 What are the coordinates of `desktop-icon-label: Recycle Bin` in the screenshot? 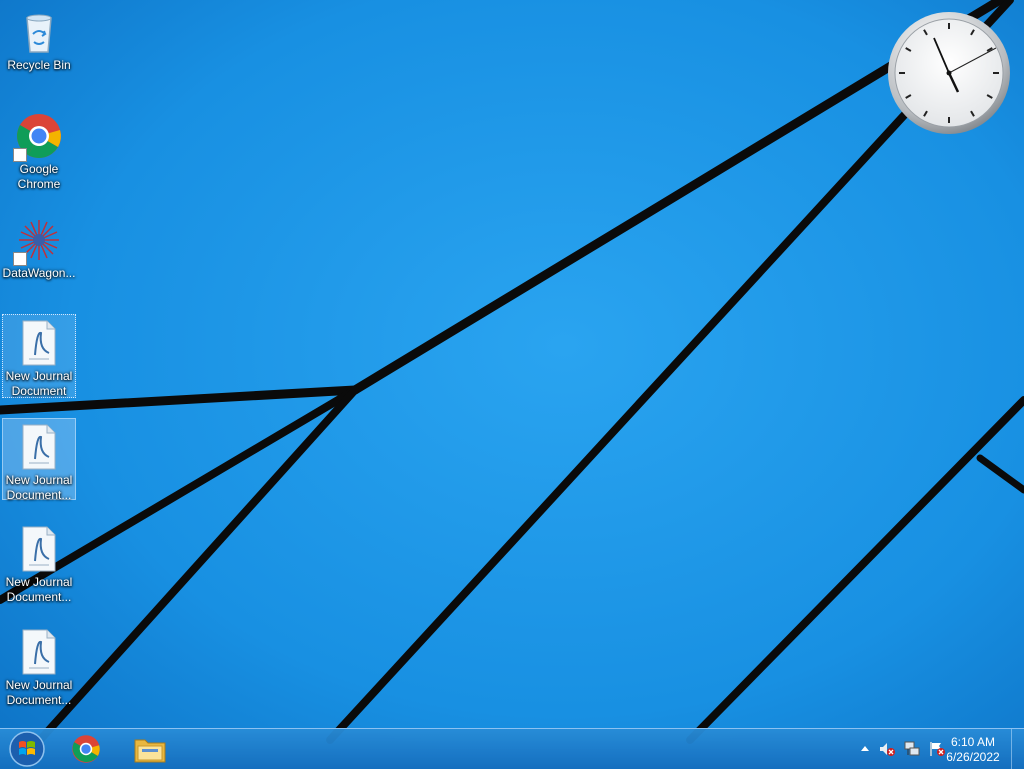 It's located at (39, 65).